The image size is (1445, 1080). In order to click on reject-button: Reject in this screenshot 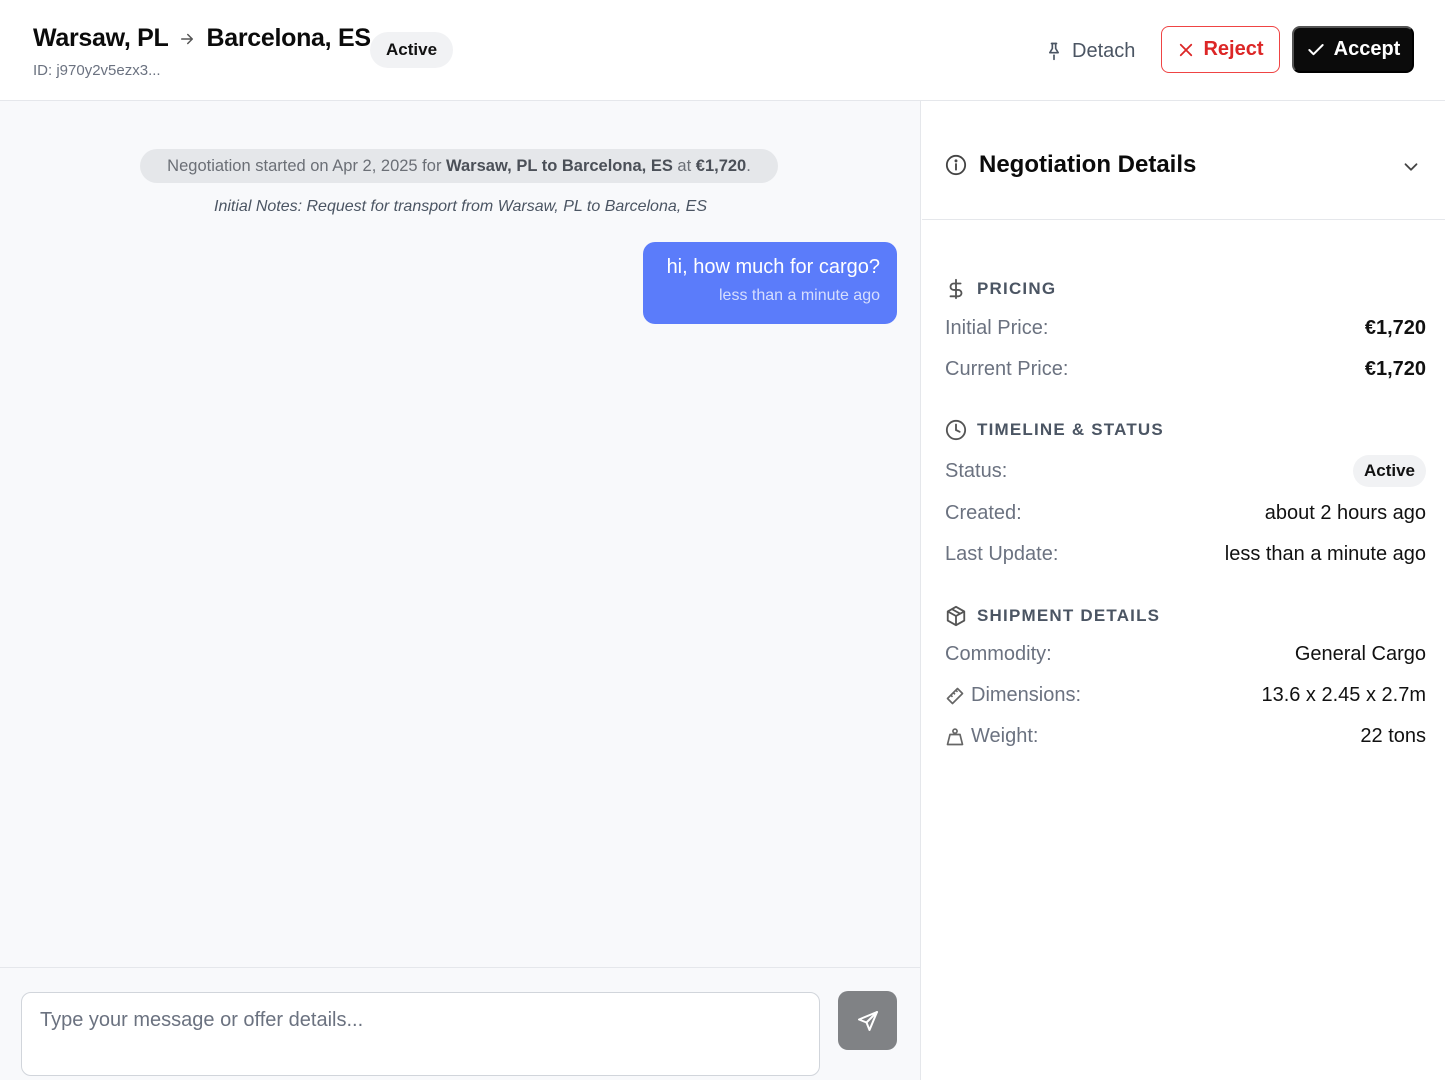, I will do `click(1220, 49)`.